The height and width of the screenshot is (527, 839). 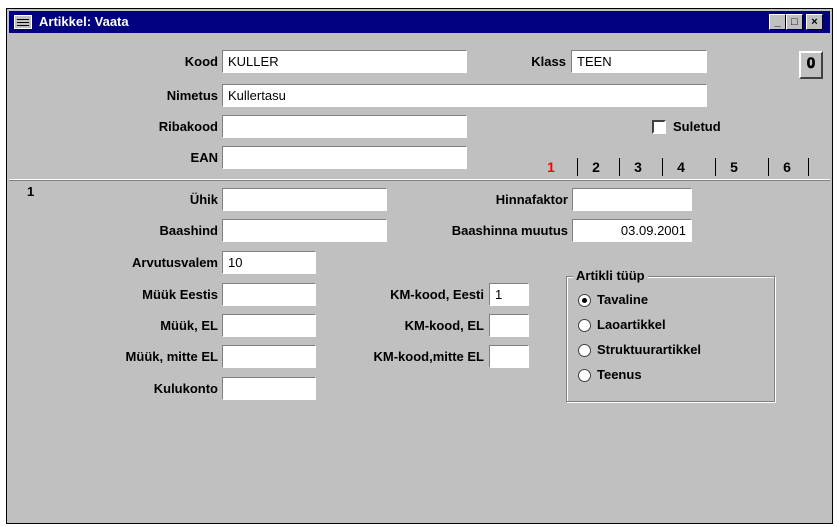 I want to click on ean-field, so click(x=344, y=157).